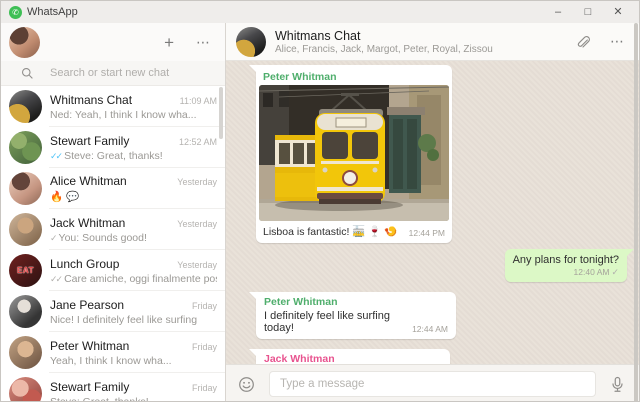 The width and height of the screenshot is (640, 402). I want to click on chat-time: 12:52 AM, so click(197, 141).